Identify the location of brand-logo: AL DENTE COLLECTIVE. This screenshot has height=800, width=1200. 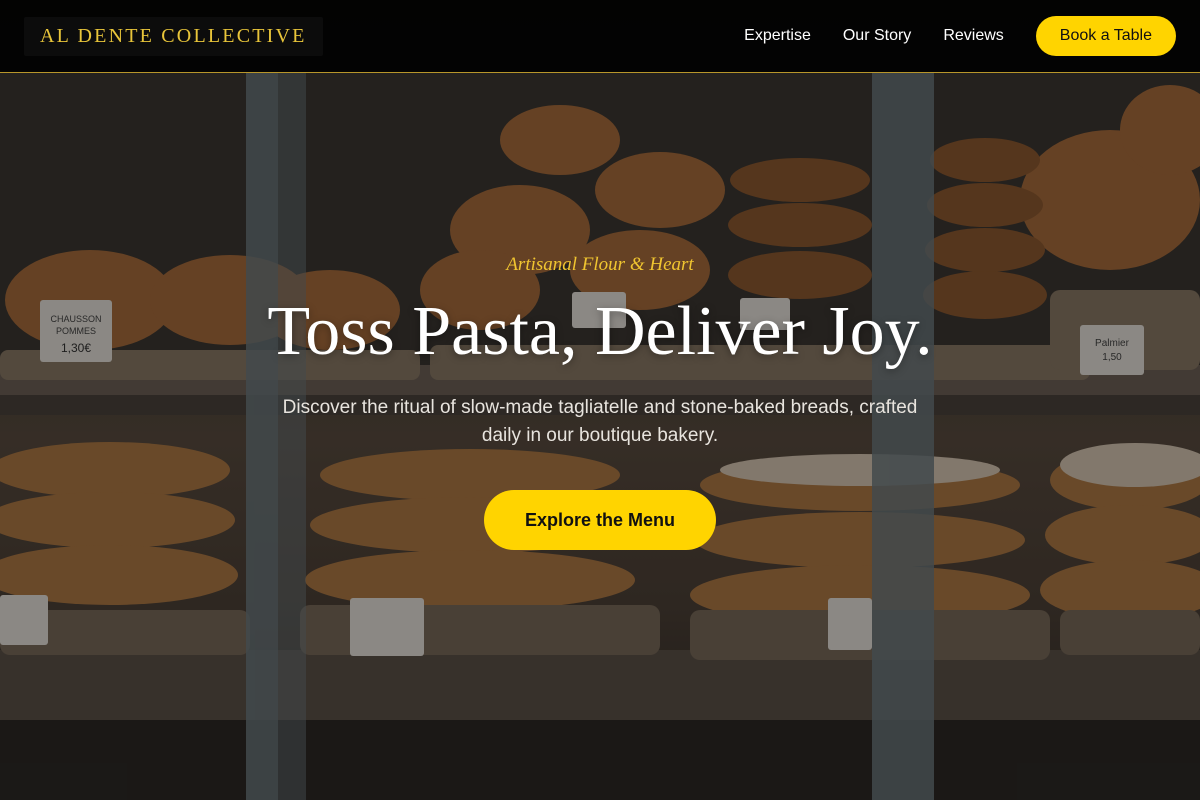
(173, 36).